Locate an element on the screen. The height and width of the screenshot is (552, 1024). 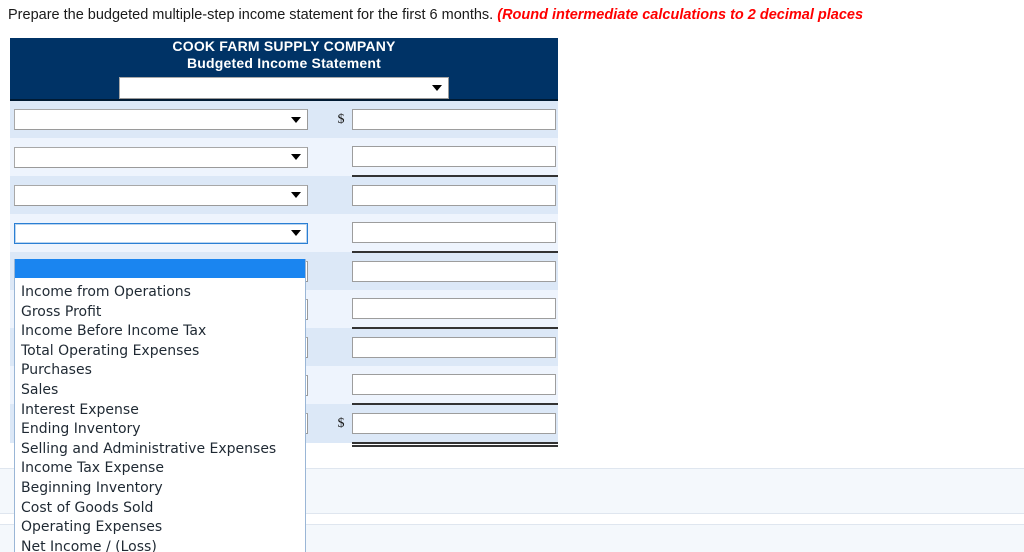
dropdown-option: Purchases is located at coordinates (160, 371).